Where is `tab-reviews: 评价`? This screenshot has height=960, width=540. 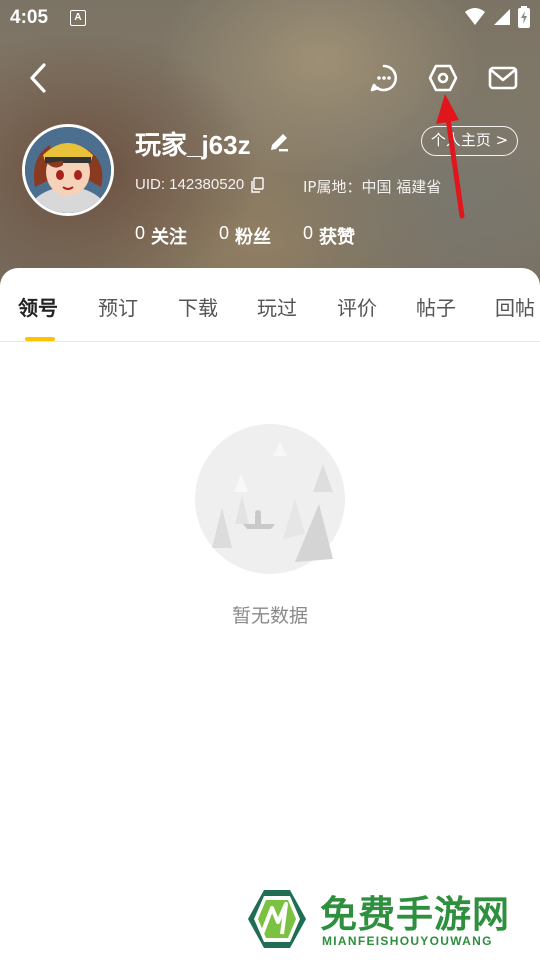 tab-reviews: 评价 is located at coordinates (357, 306).